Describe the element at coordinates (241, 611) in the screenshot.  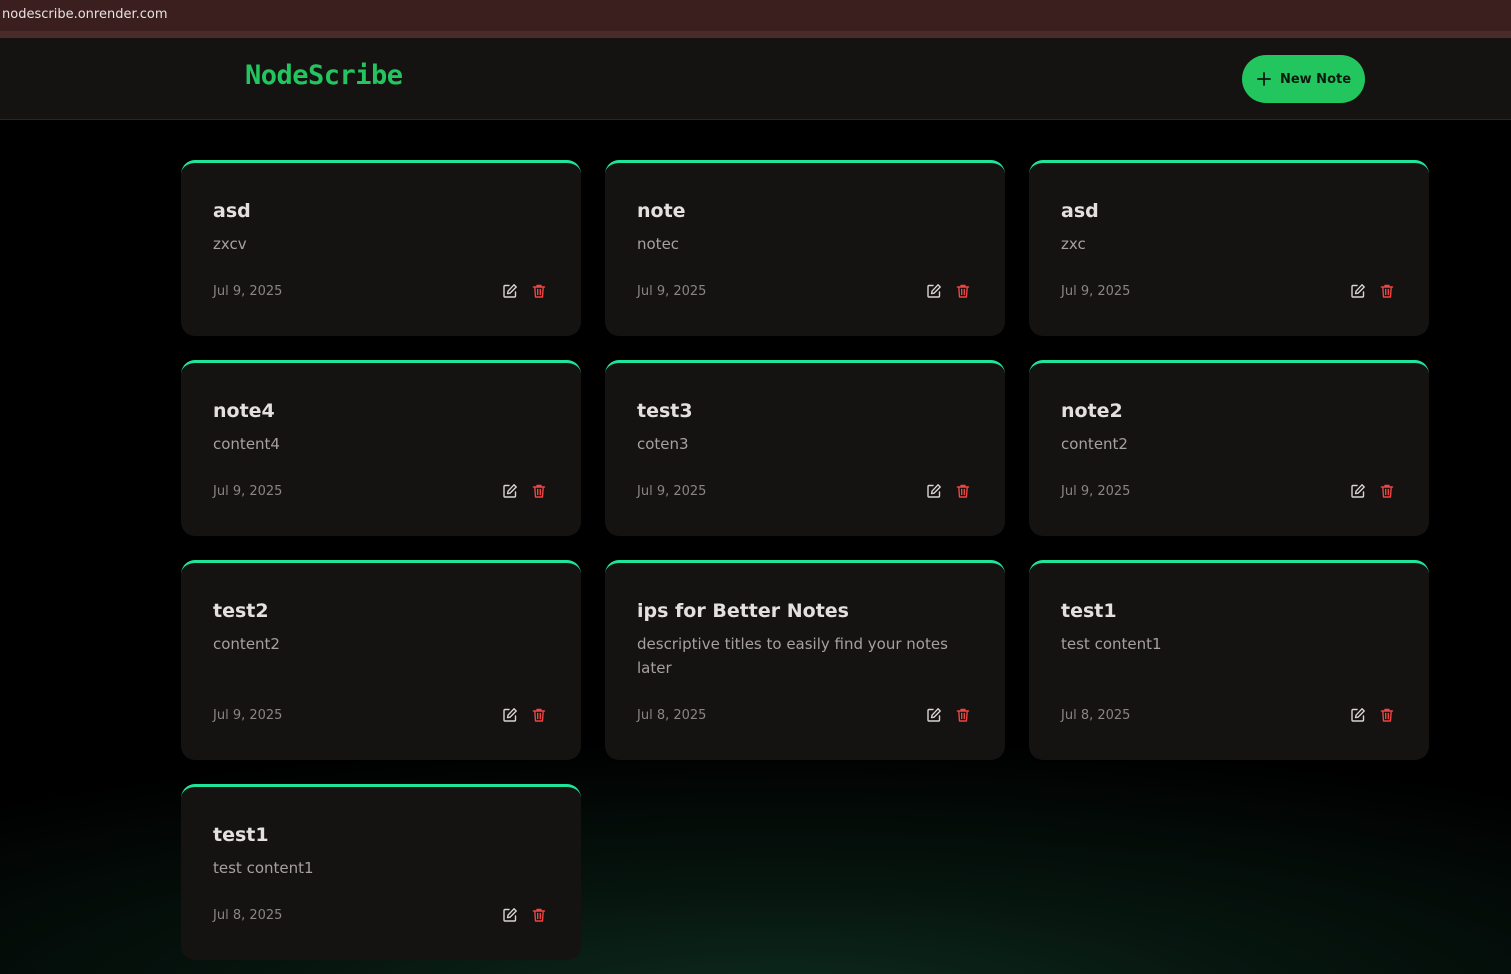
I see `note-title: test2` at that location.